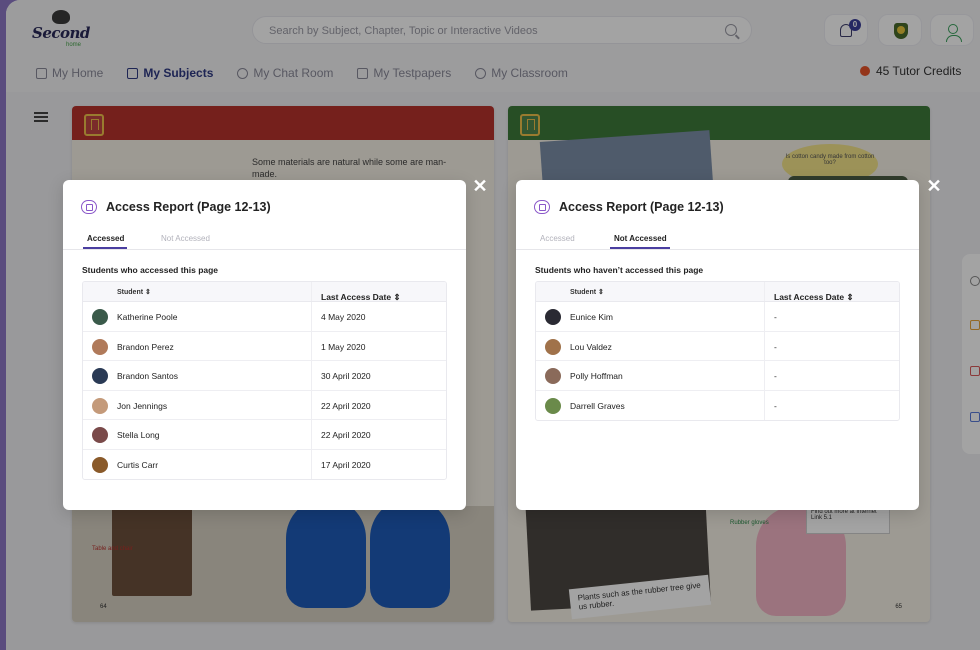 The height and width of the screenshot is (650, 980). I want to click on table-subtitle: Students who accessed this page, so click(150, 270).